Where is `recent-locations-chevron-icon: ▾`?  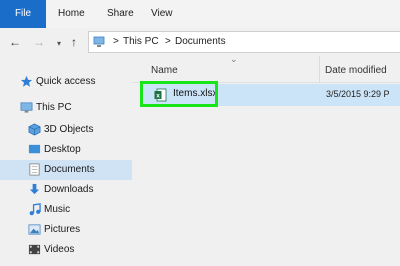
recent-locations-chevron-icon: ▾ is located at coordinates (59, 44).